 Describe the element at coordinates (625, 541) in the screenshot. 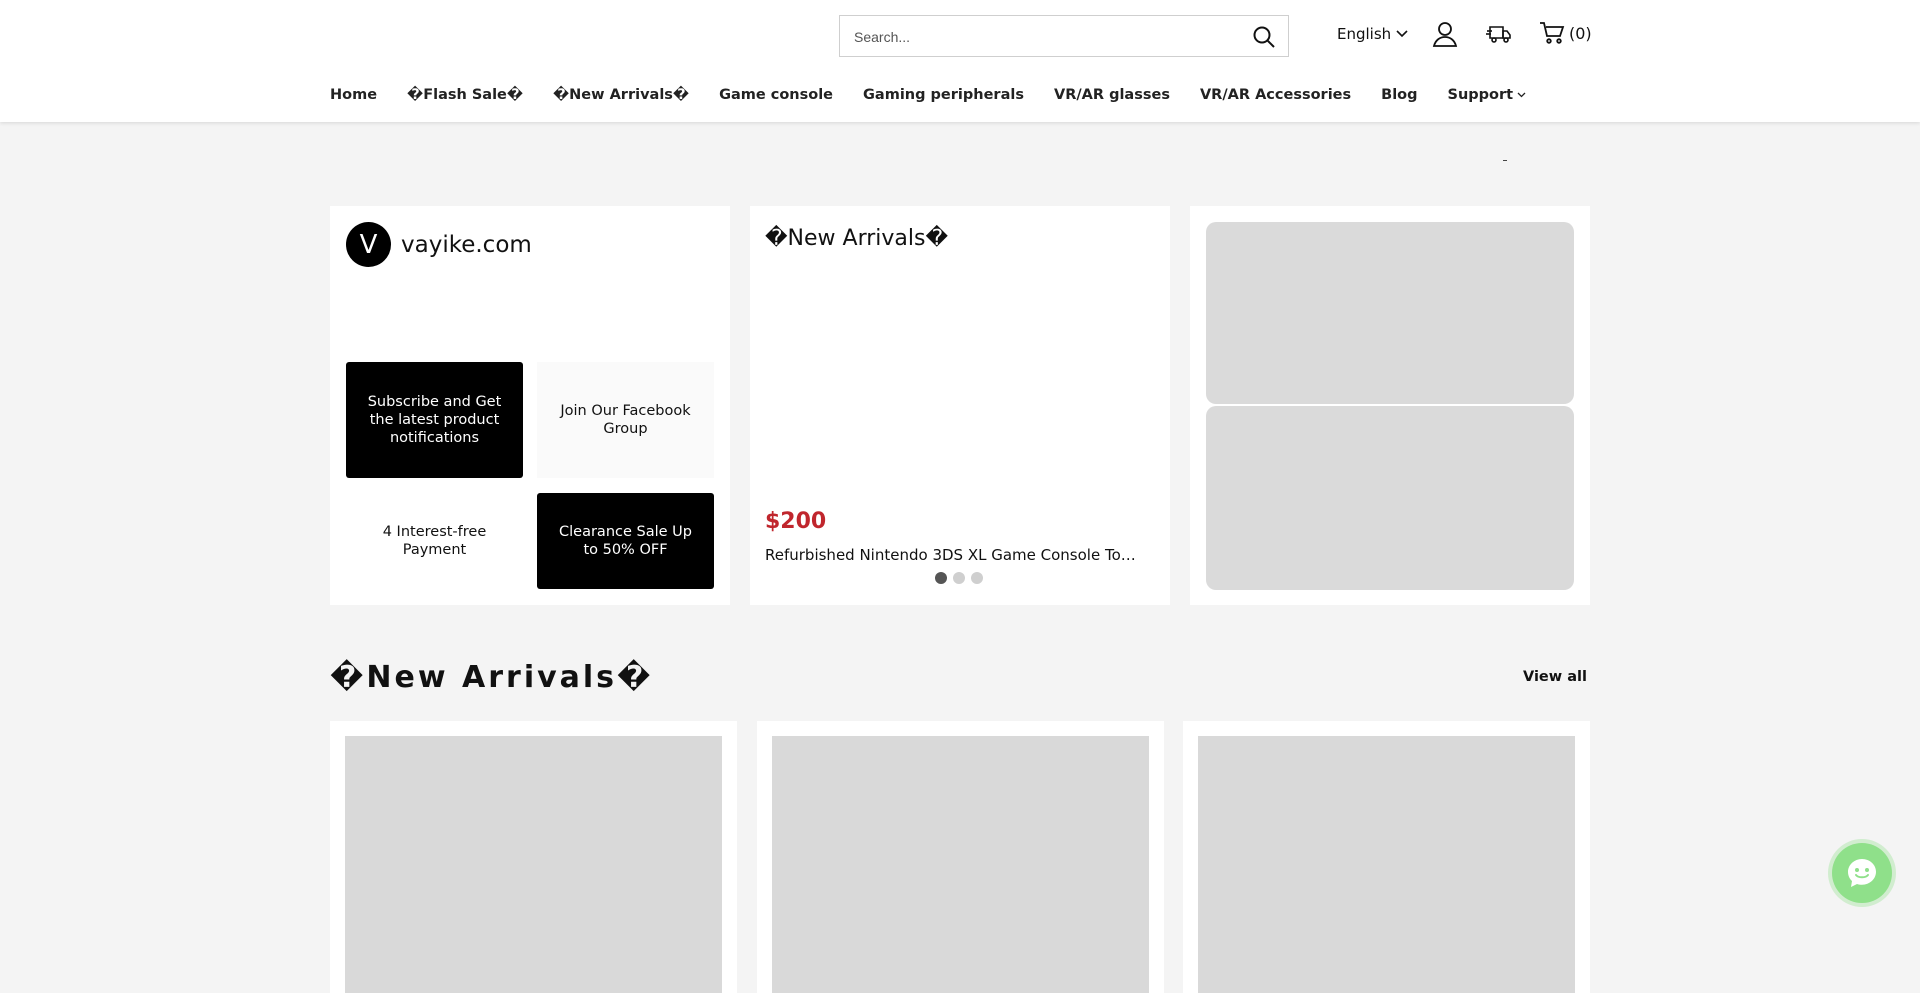

I see `clearance-sale-tile: Clearance Sale Up to 50% OFF` at that location.